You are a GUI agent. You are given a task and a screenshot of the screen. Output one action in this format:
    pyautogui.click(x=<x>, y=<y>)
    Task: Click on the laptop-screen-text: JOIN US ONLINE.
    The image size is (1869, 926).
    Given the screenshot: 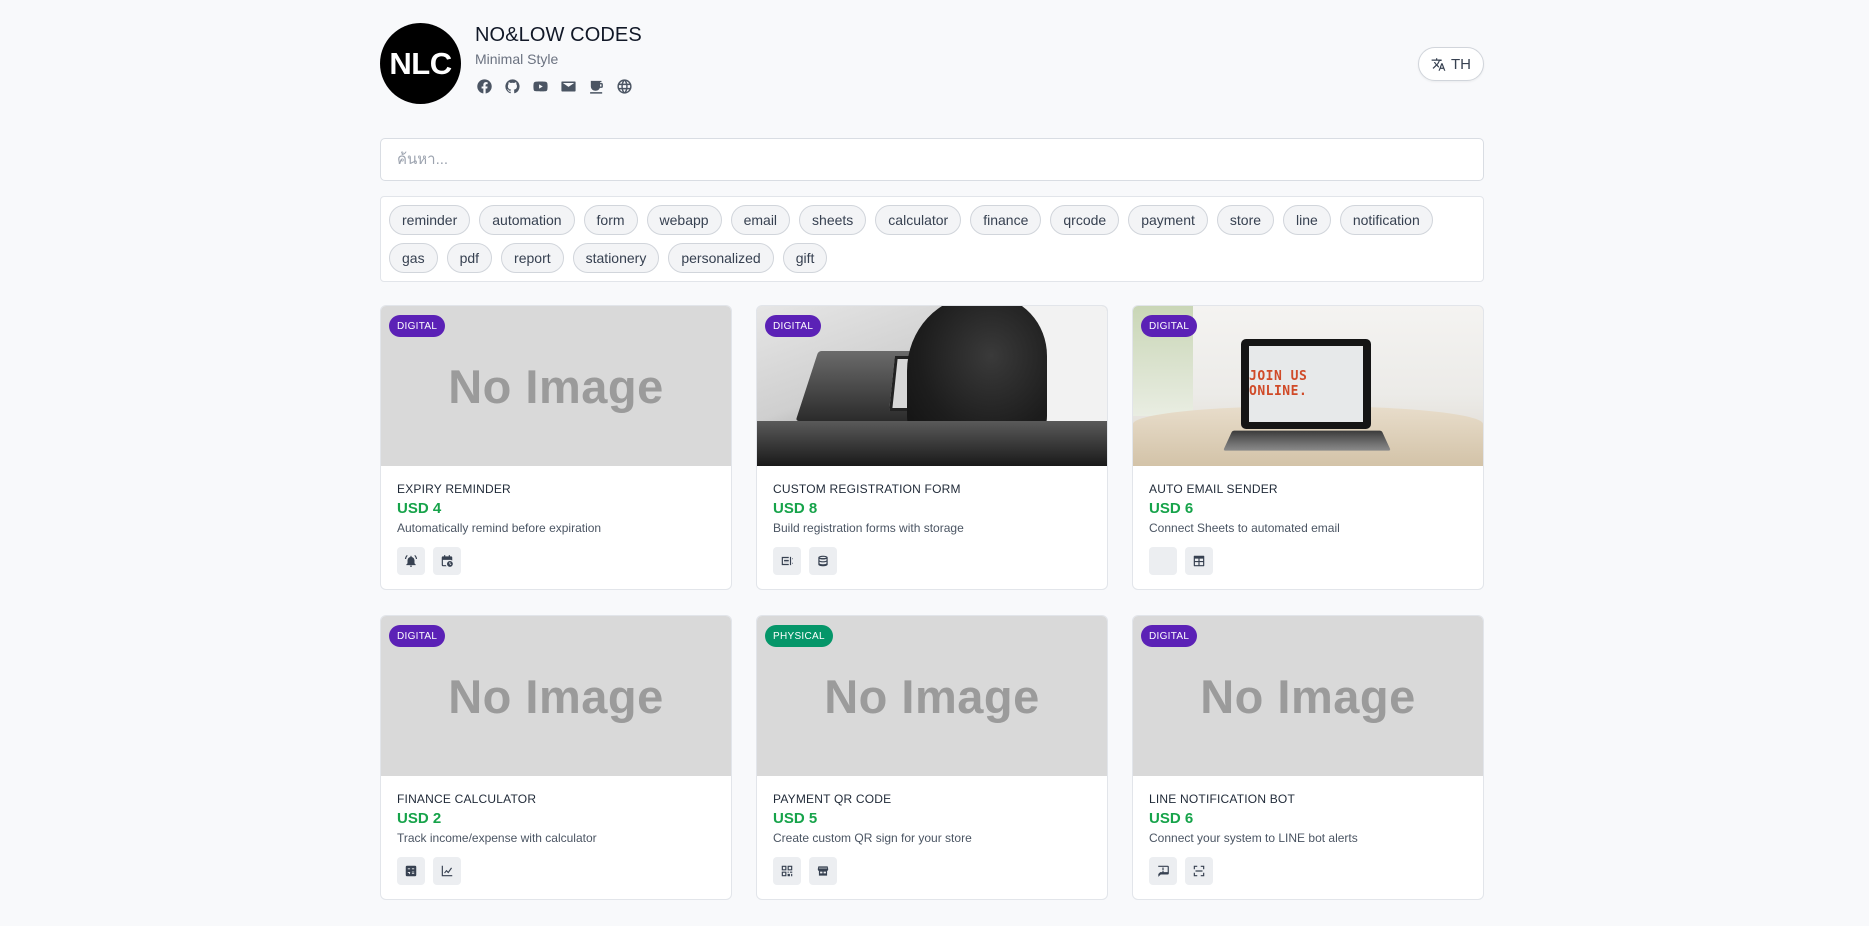 What is the action you would take?
    pyautogui.click(x=1278, y=384)
    